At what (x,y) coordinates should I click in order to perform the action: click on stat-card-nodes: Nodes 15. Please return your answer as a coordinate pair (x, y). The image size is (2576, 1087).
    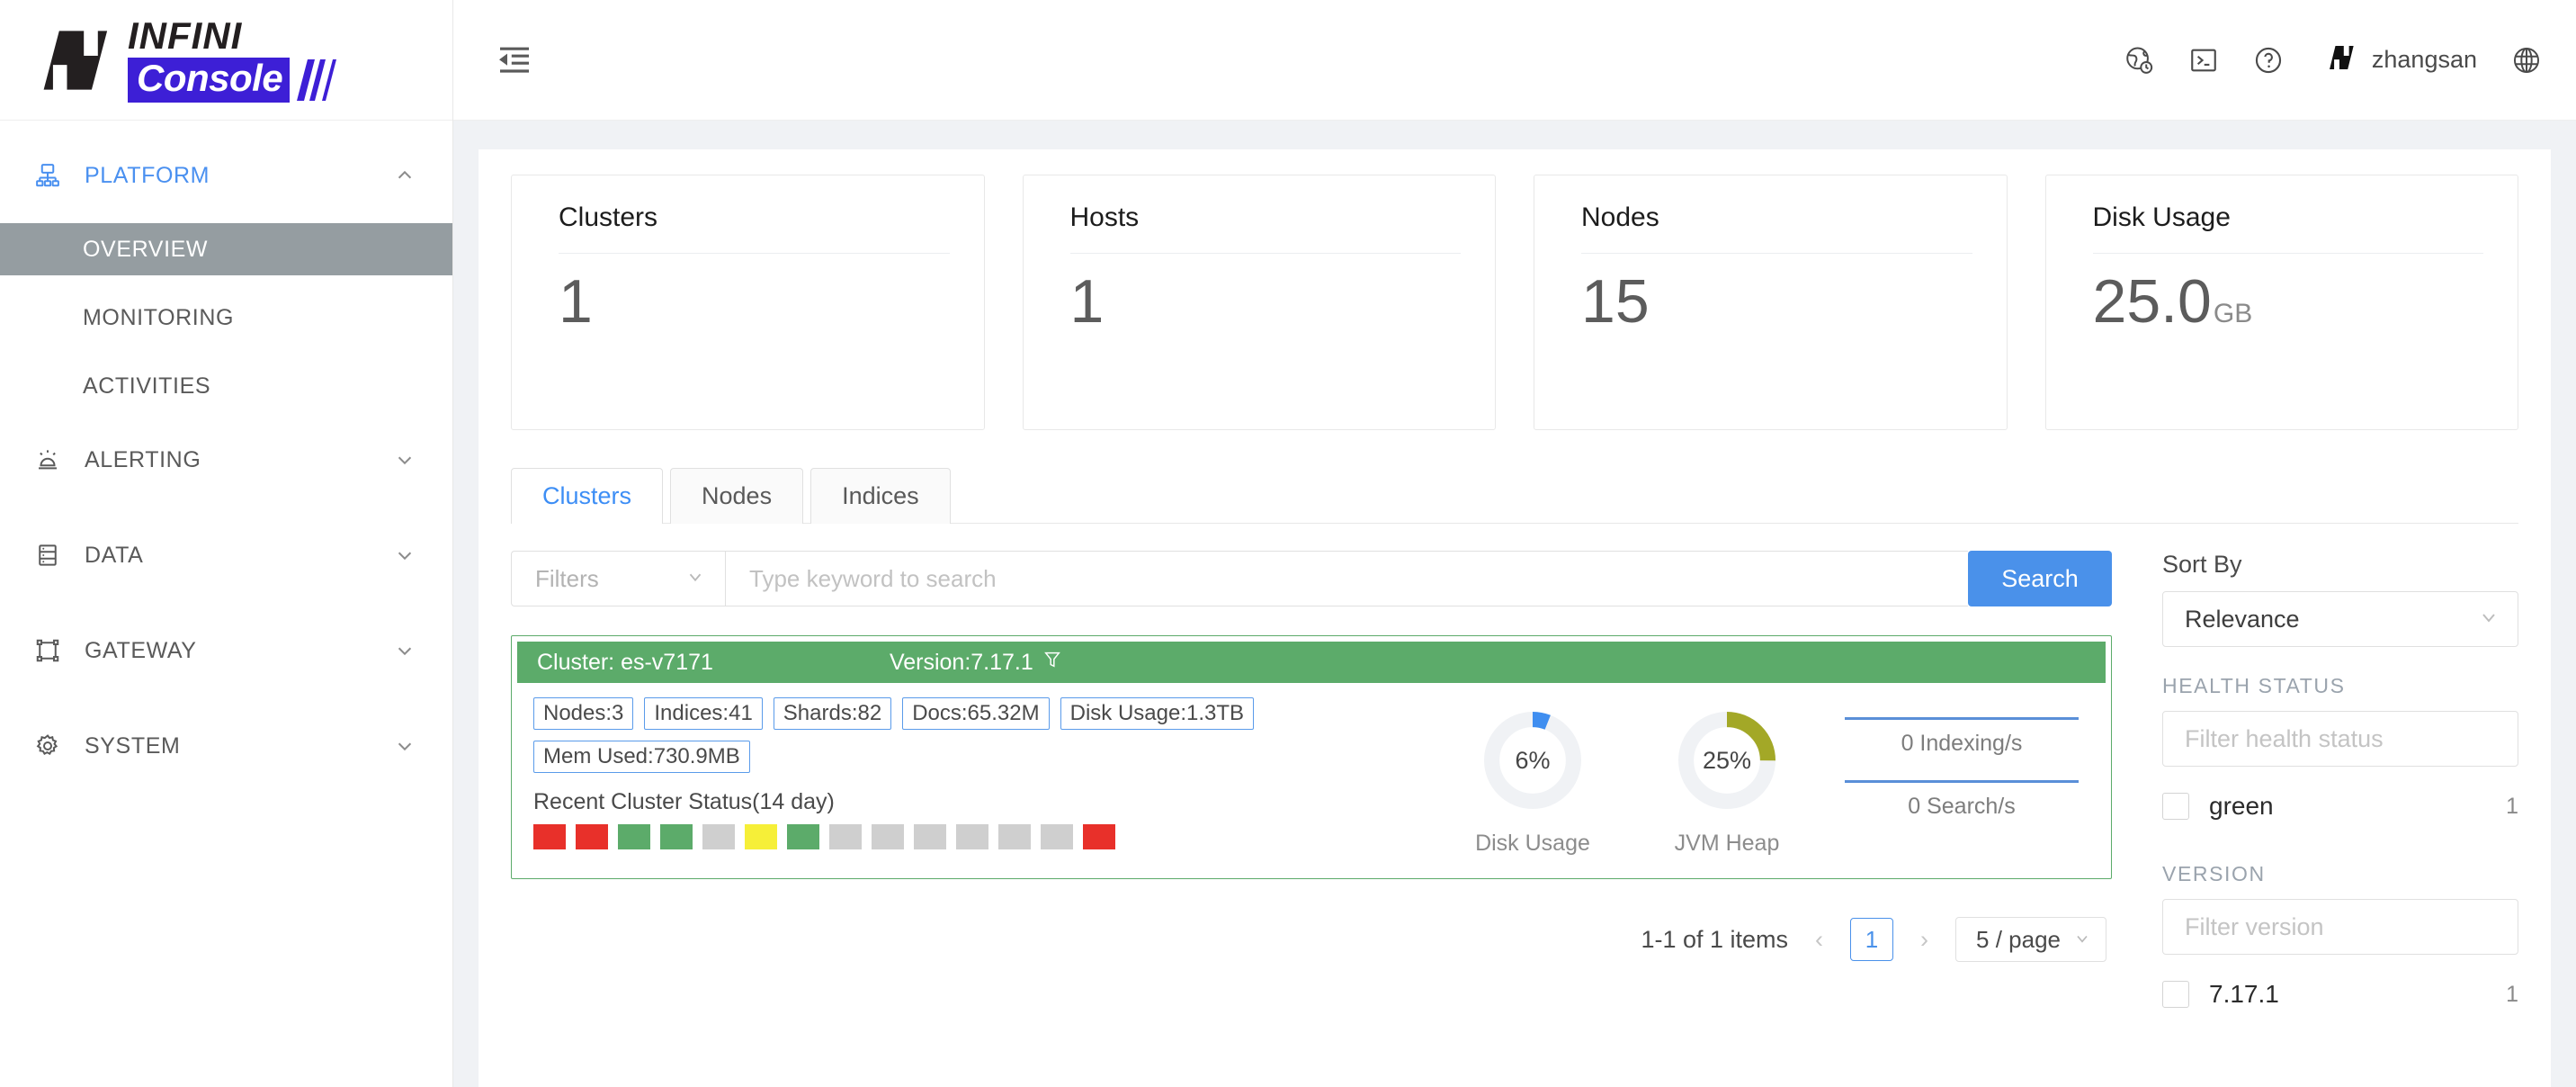
    Looking at the image, I should click on (1771, 302).